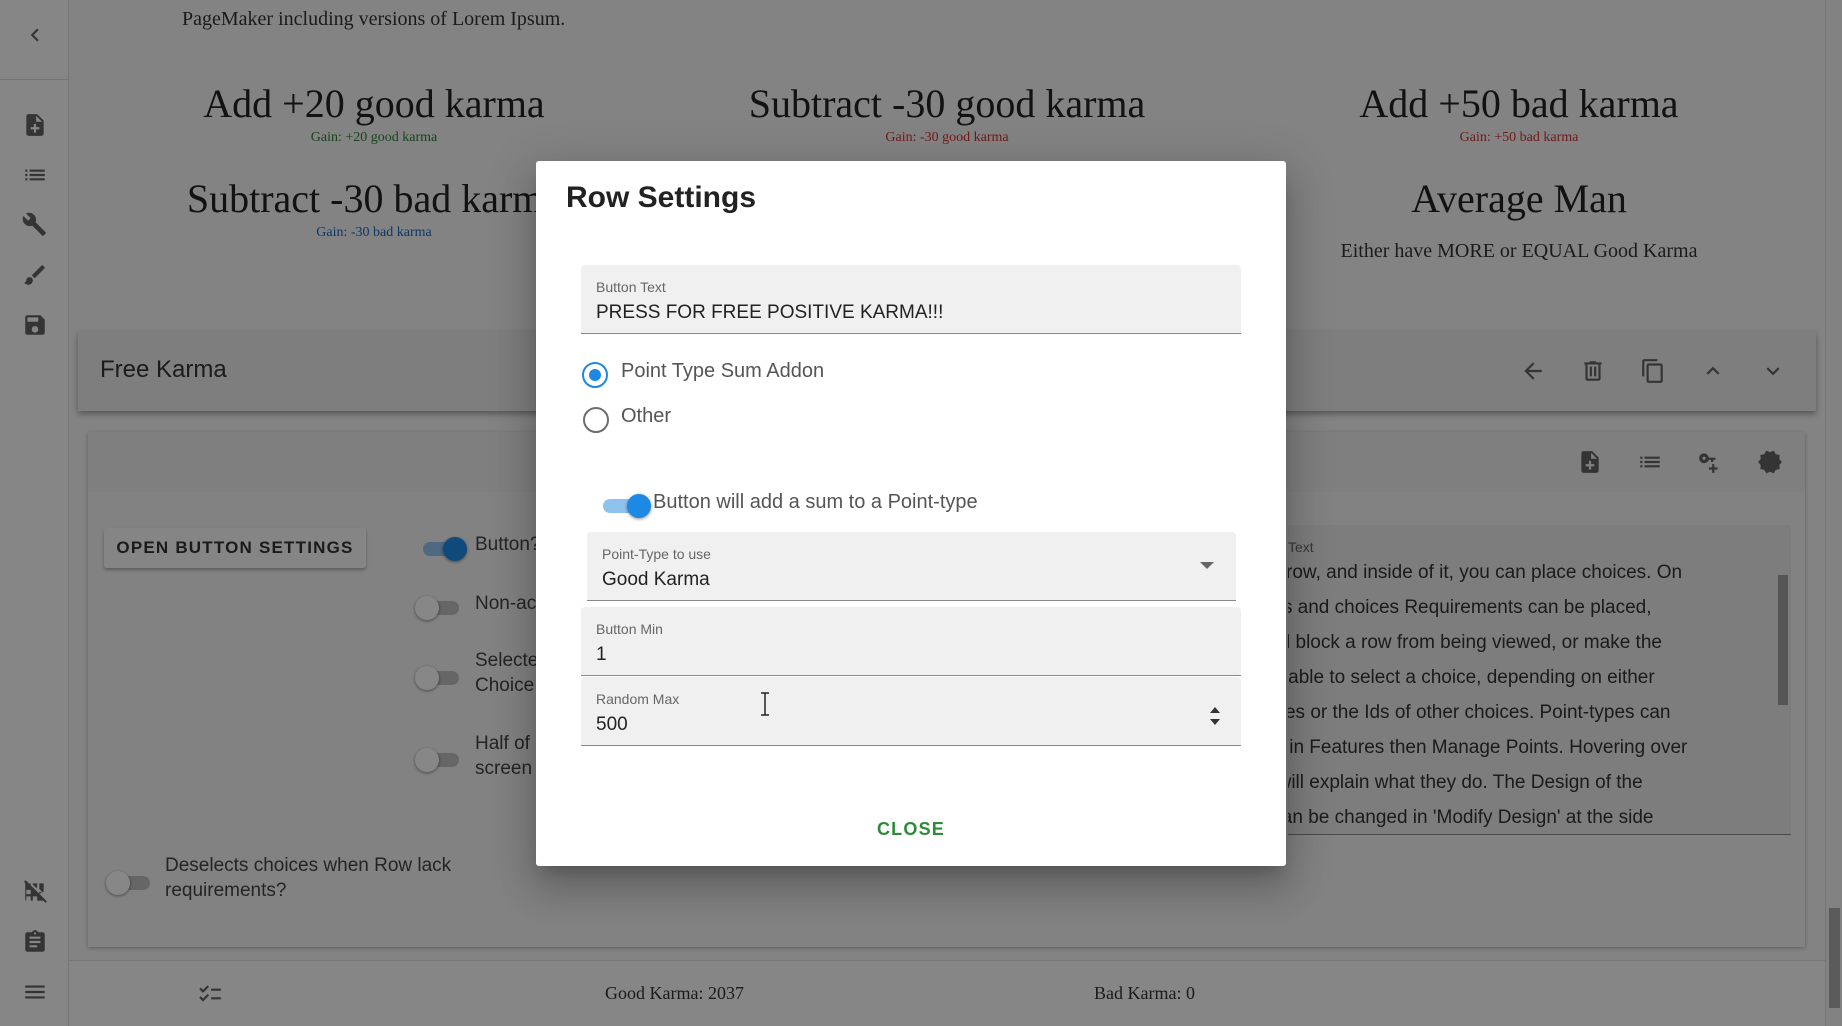 The width and height of the screenshot is (1842, 1026). I want to click on dropdown-arrow-icon, so click(1207, 565).